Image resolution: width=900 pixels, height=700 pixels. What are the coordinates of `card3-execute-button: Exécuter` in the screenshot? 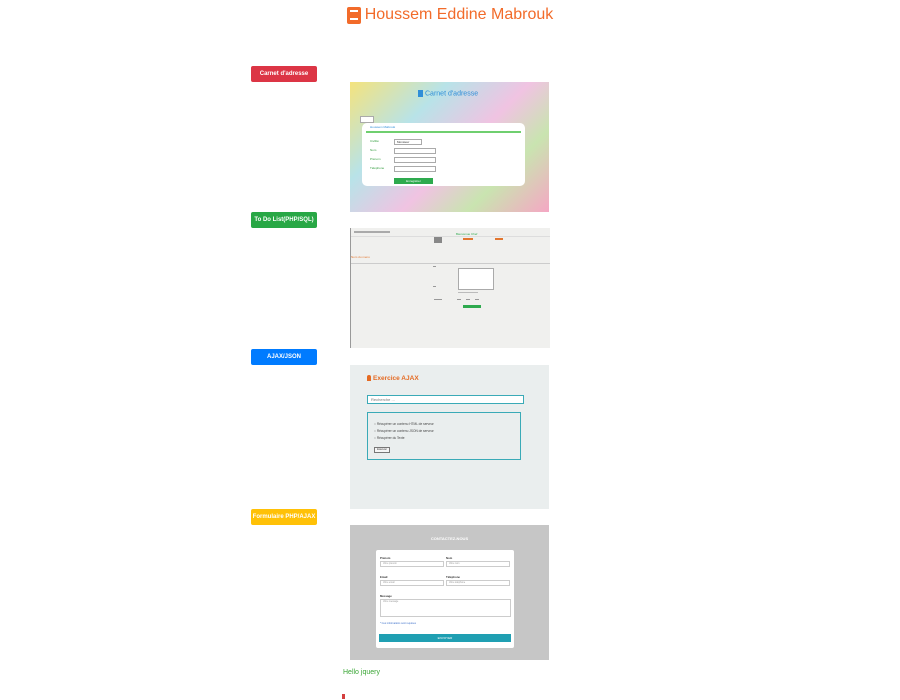 It's located at (382, 450).